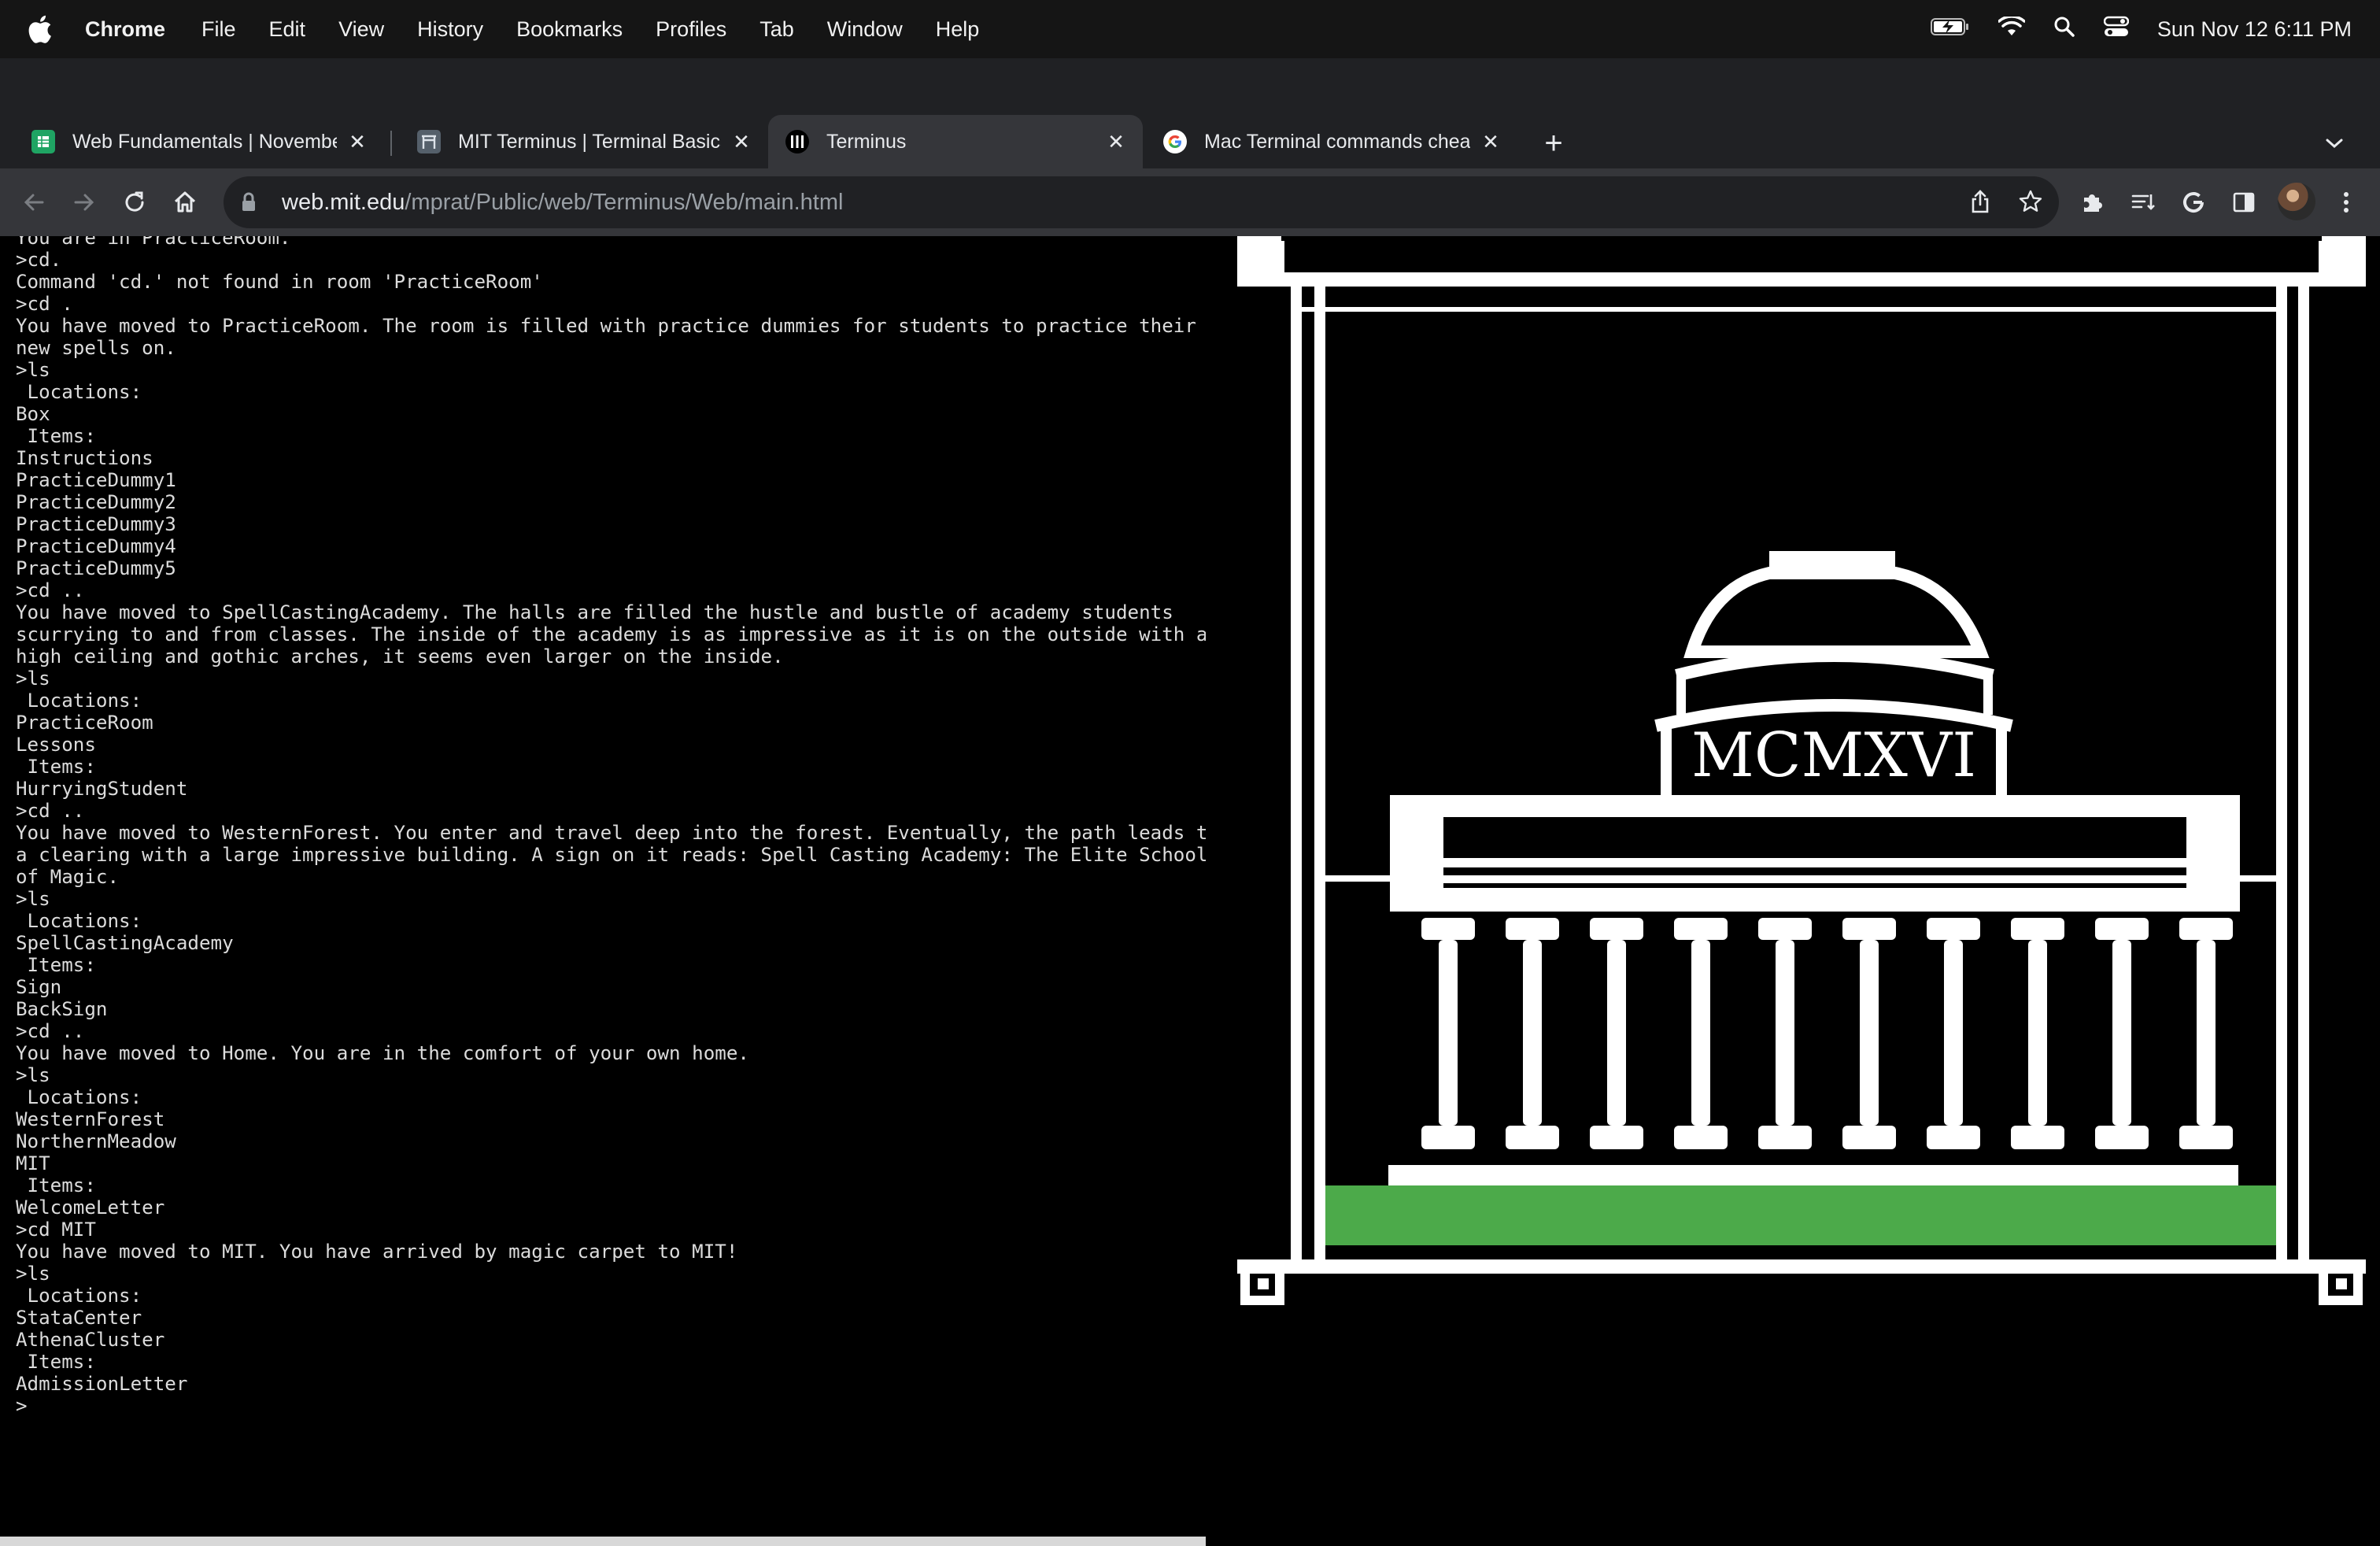 The image size is (2380, 1546). I want to click on new-tab-plus-icon: +, so click(1553, 143).